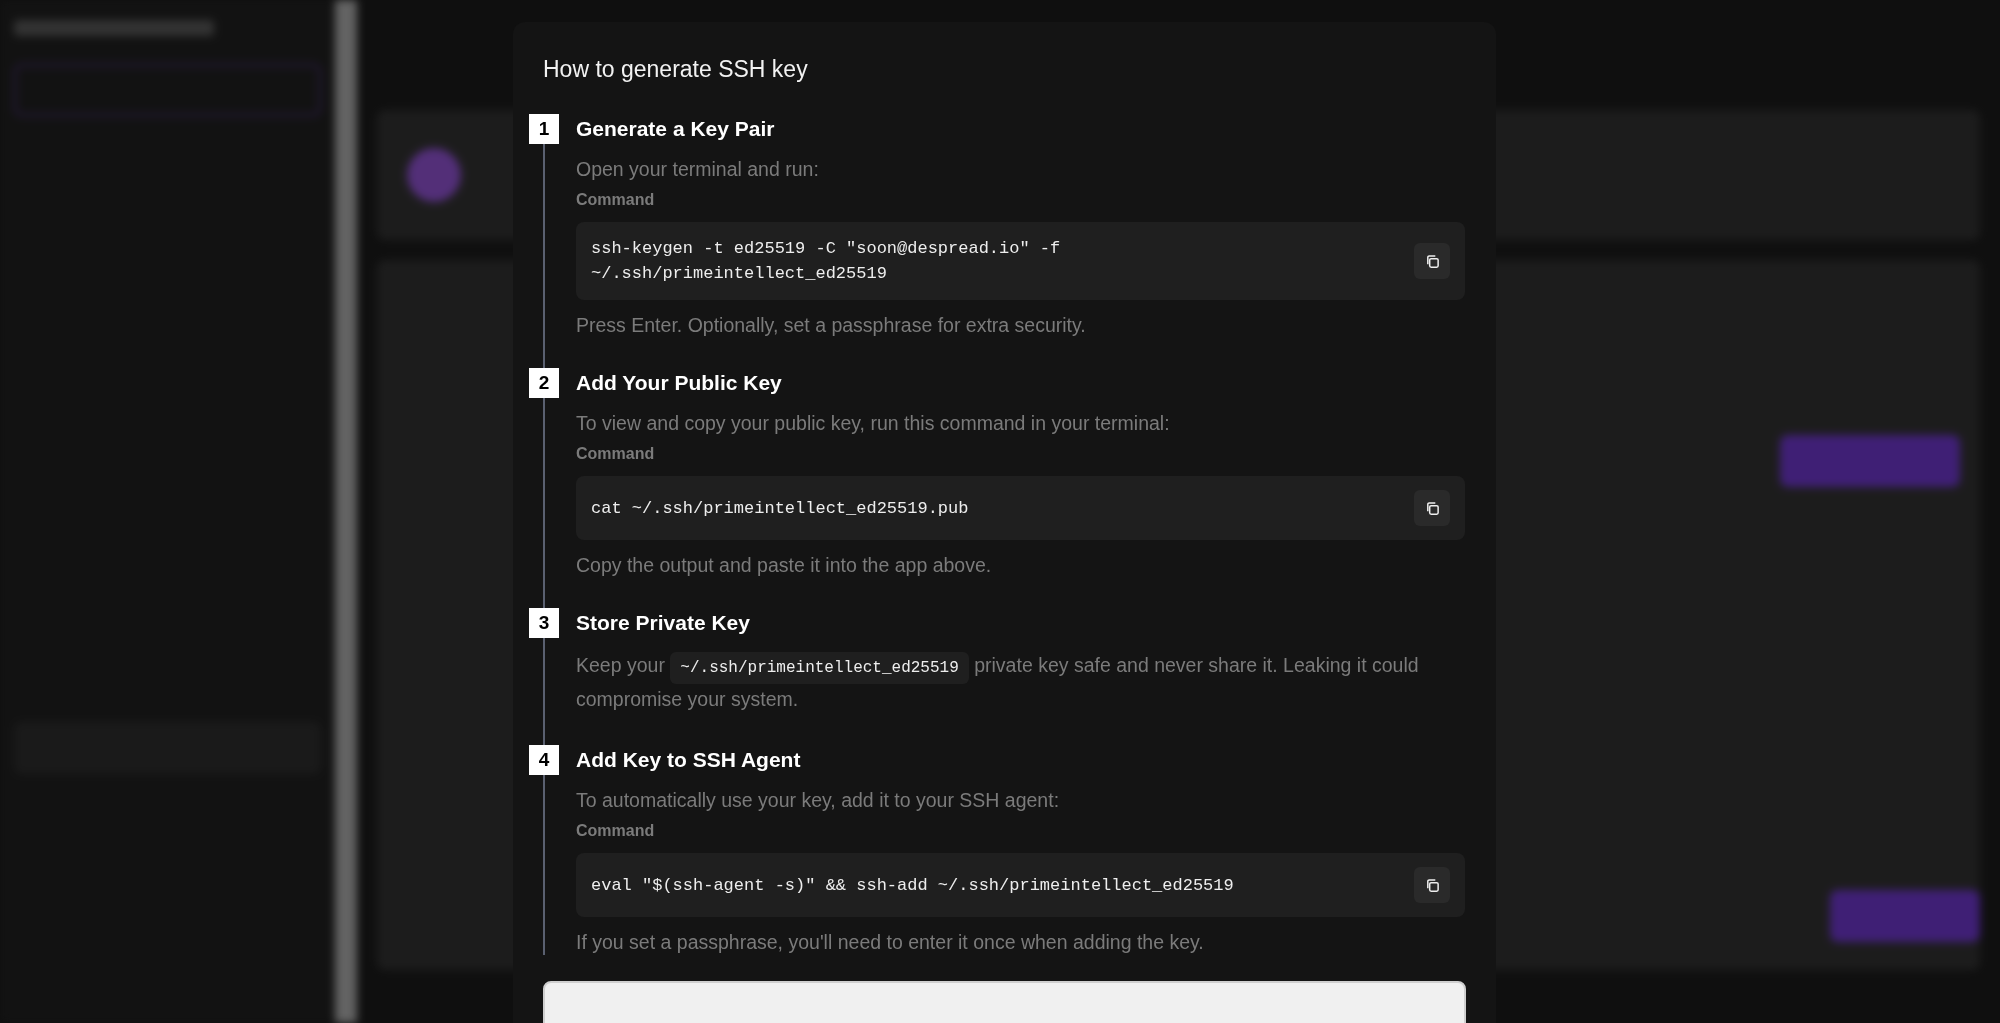 The width and height of the screenshot is (2000, 1023). Describe the element at coordinates (544, 760) in the screenshot. I see `step-number: 4` at that location.